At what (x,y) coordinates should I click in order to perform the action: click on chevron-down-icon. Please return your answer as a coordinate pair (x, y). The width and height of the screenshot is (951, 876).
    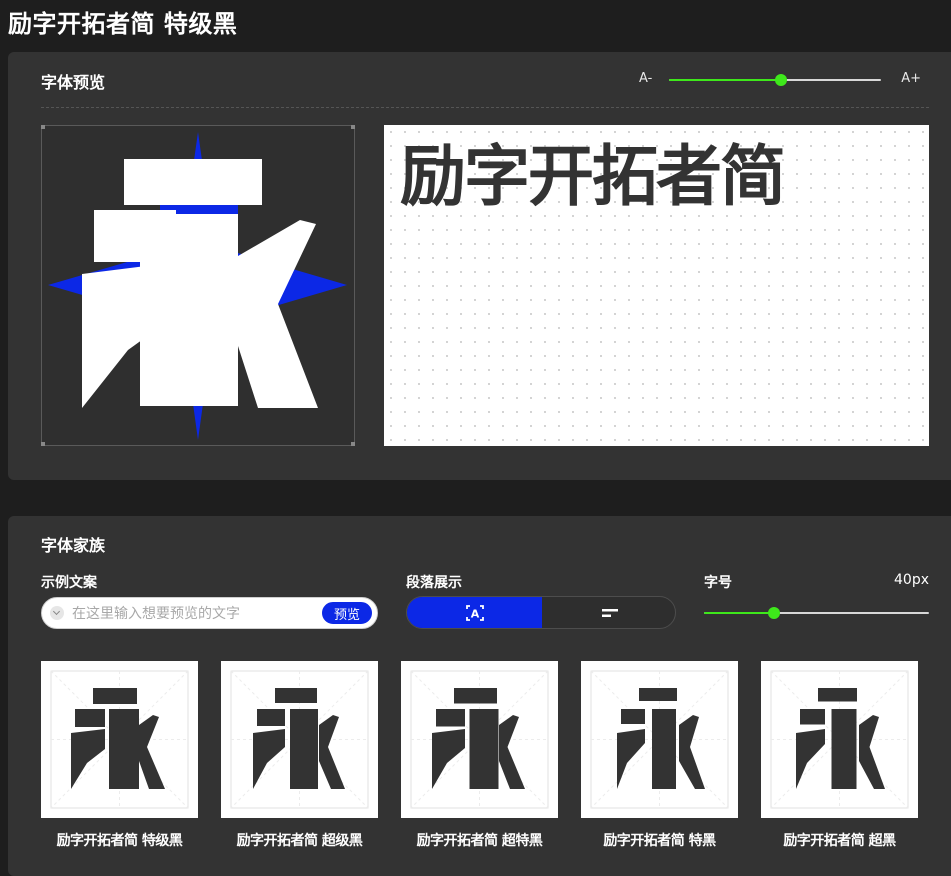
    Looking at the image, I should click on (57, 613).